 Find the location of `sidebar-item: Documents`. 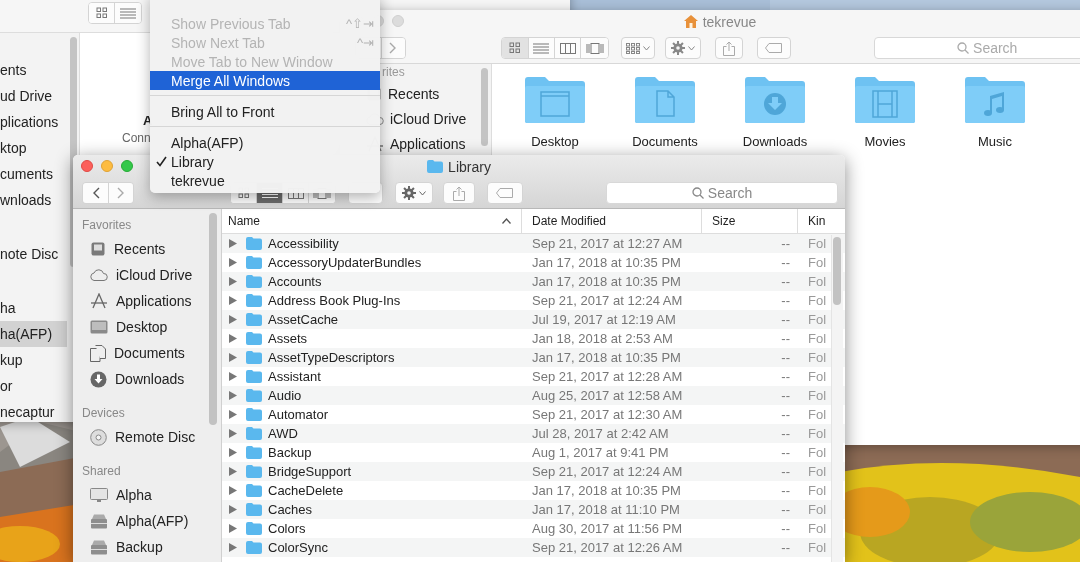

sidebar-item: Documents is located at coordinates (147, 353).